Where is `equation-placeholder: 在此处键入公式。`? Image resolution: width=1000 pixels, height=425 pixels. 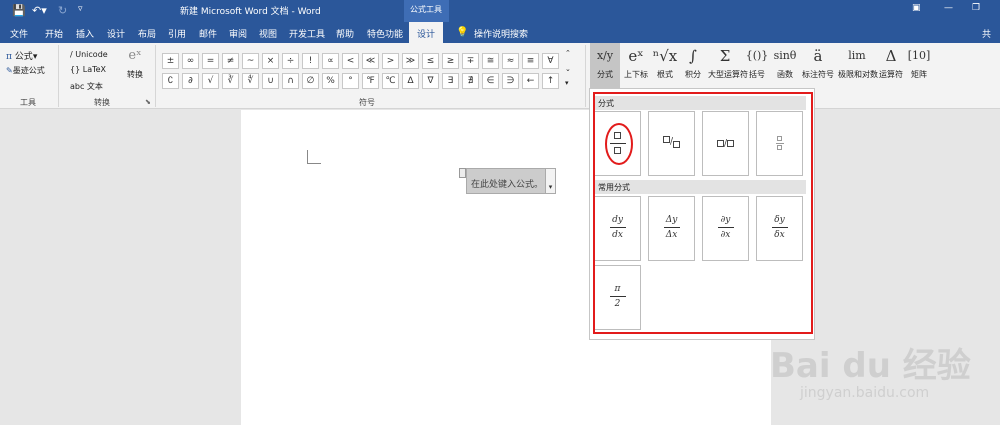 equation-placeholder: 在此处键入公式。 is located at coordinates (506, 181).